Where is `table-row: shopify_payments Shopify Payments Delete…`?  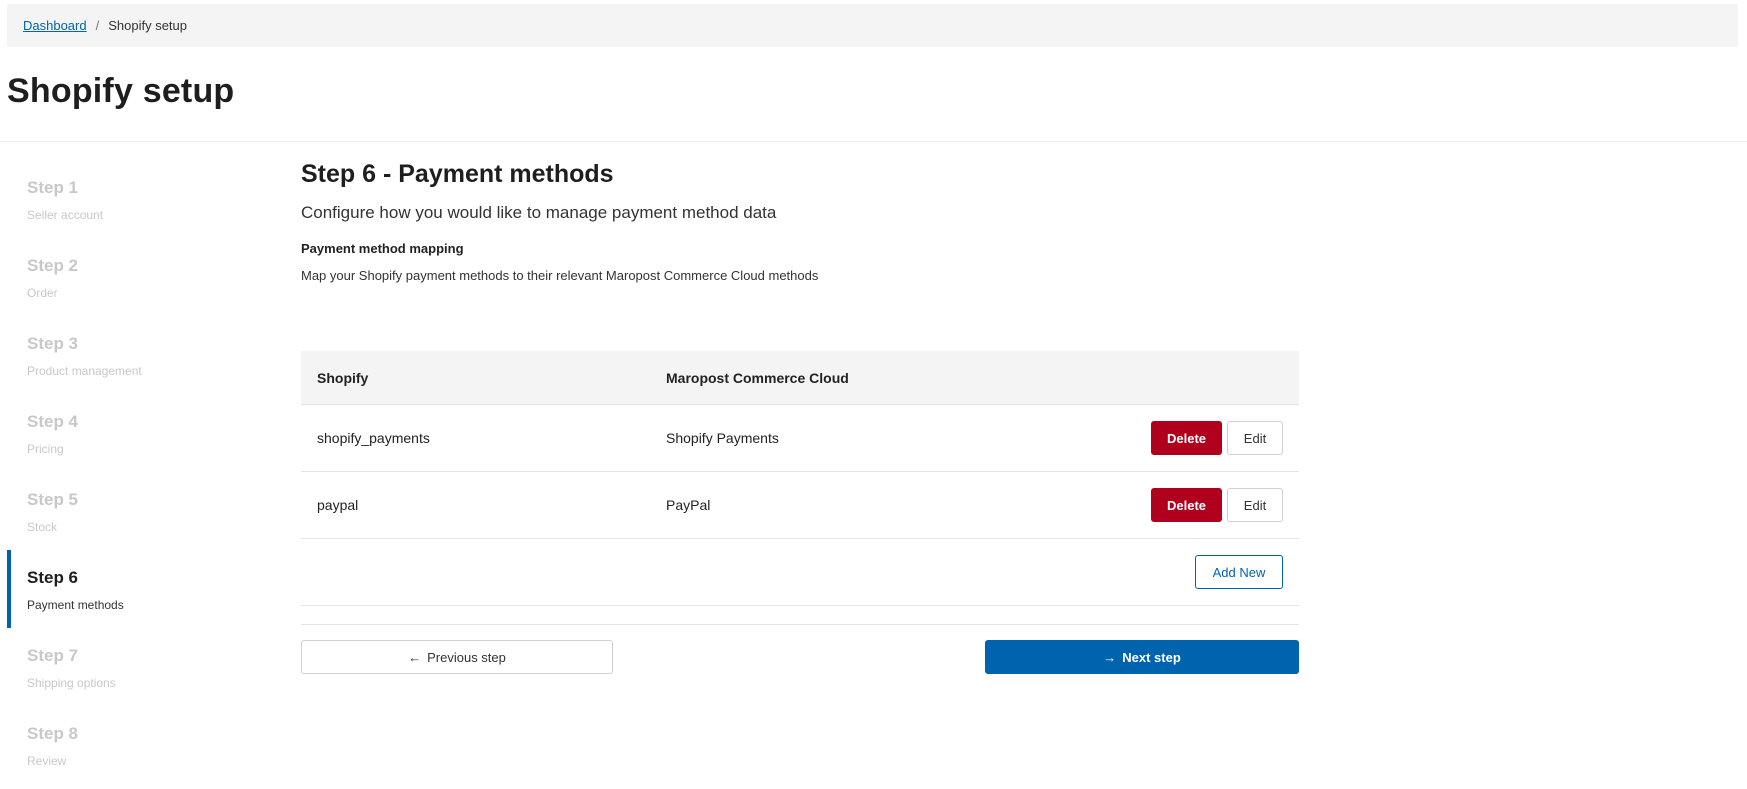 table-row: shopify_payments Shopify Payments Delete… is located at coordinates (800, 438).